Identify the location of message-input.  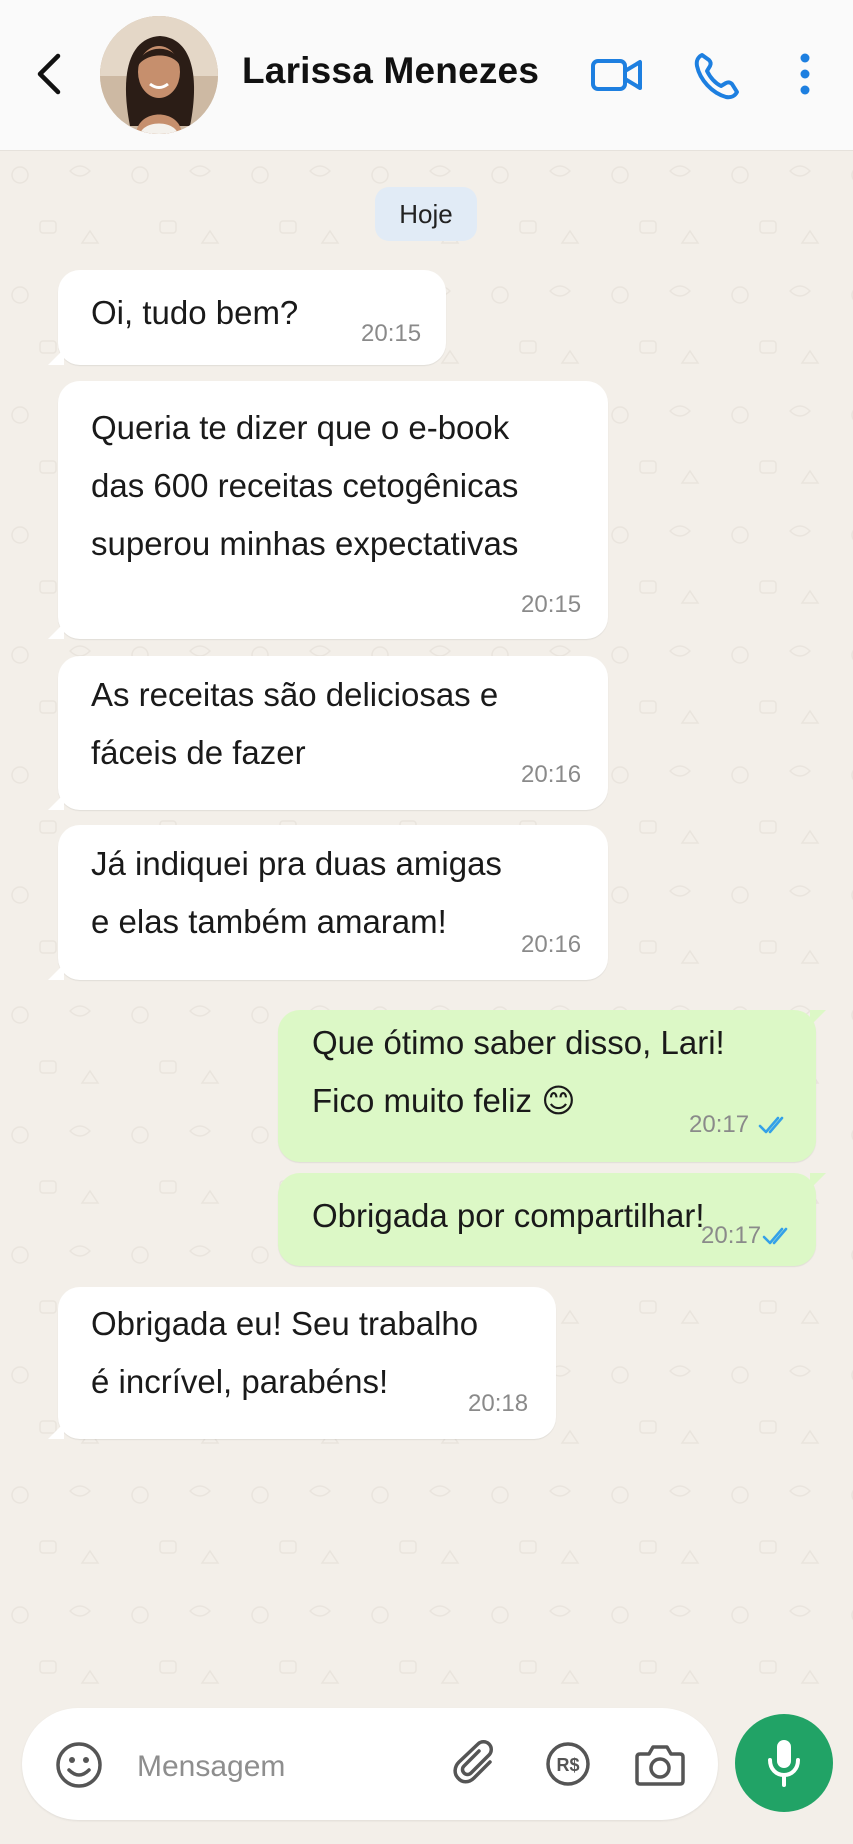
(287, 1767).